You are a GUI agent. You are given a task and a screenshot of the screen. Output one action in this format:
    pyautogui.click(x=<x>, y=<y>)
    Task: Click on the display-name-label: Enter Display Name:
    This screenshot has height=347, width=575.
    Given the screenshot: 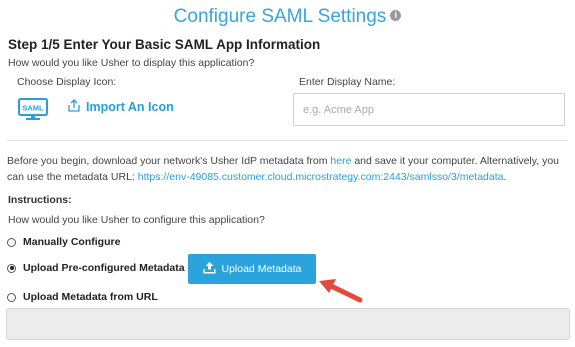 What is the action you would take?
    pyautogui.click(x=347, y=82)
    